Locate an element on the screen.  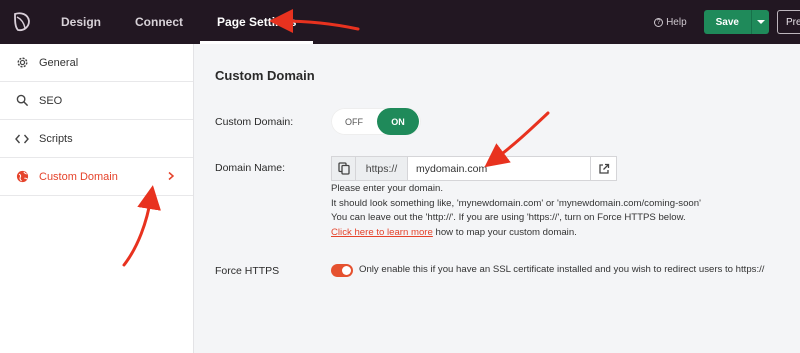
leaf-logo-icon is located at coordinates (22, 22).